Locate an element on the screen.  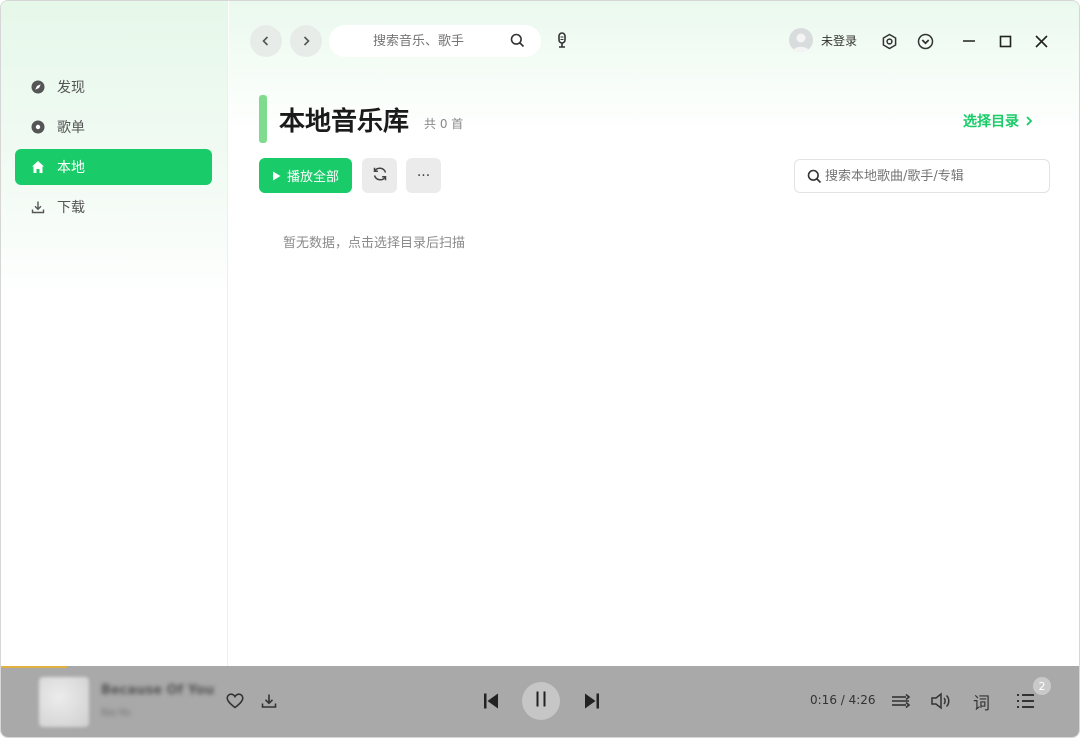
play-all-button: 播放全部 is located at coordinates (305, 175).